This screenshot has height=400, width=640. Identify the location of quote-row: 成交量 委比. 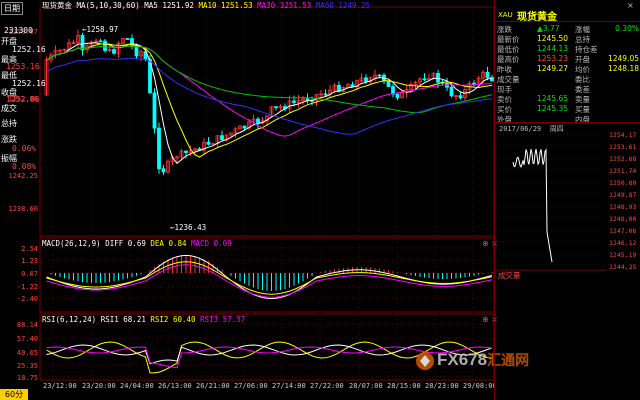
(568, 79).